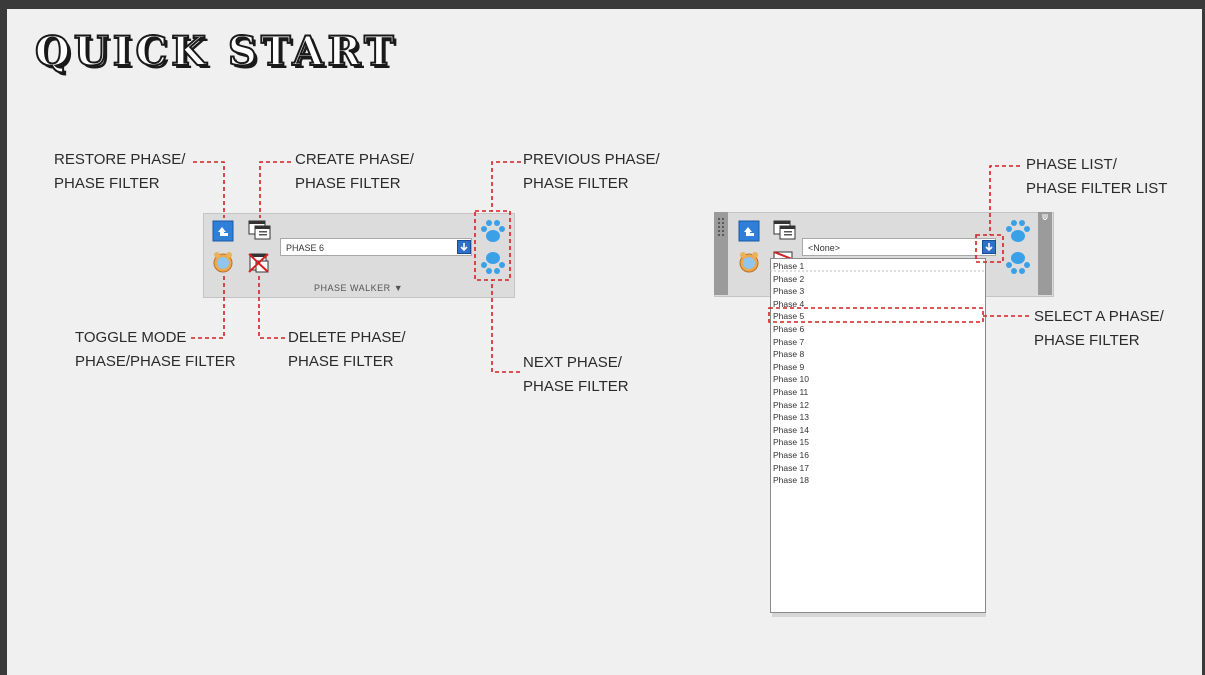  Describe the element at coordinates (347, 349) in the screenshot. I see `callout-delete: DELETE PHASE/PHASE FILTER` at that location.